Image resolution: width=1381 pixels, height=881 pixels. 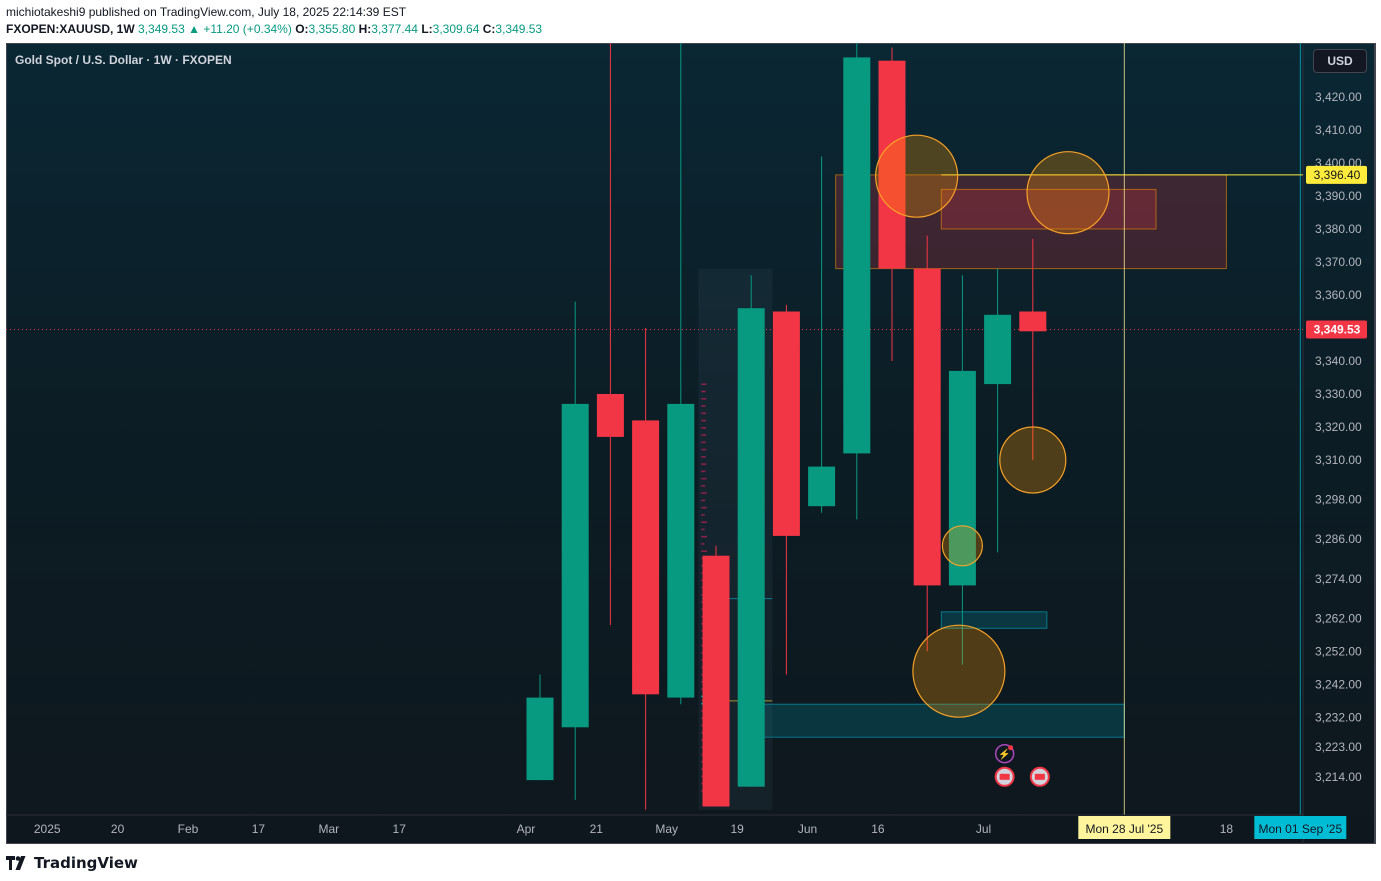 I want to click on time-tick-label: 21, so click(x=597, y=829).